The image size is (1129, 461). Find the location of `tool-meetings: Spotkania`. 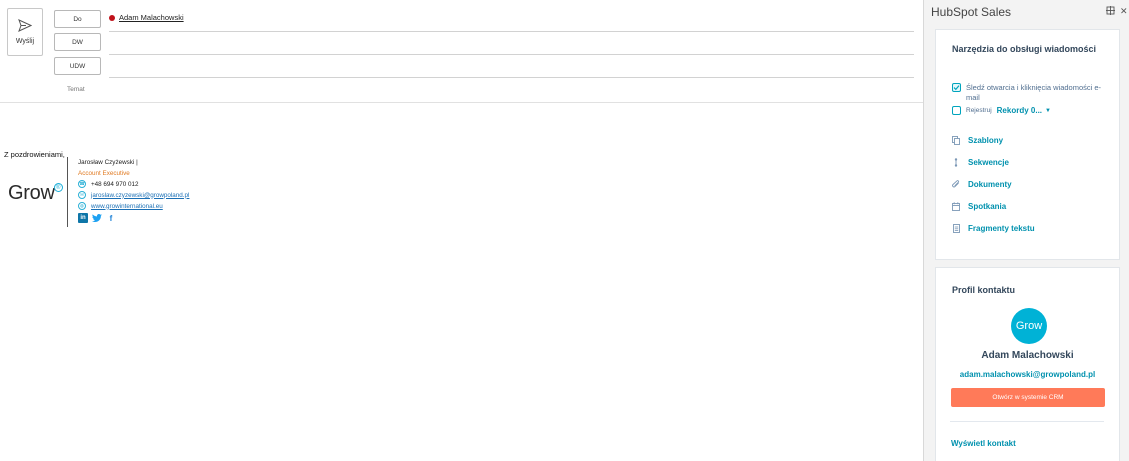

tool-meetings: Spotkania is located at coordinates (979, 206).